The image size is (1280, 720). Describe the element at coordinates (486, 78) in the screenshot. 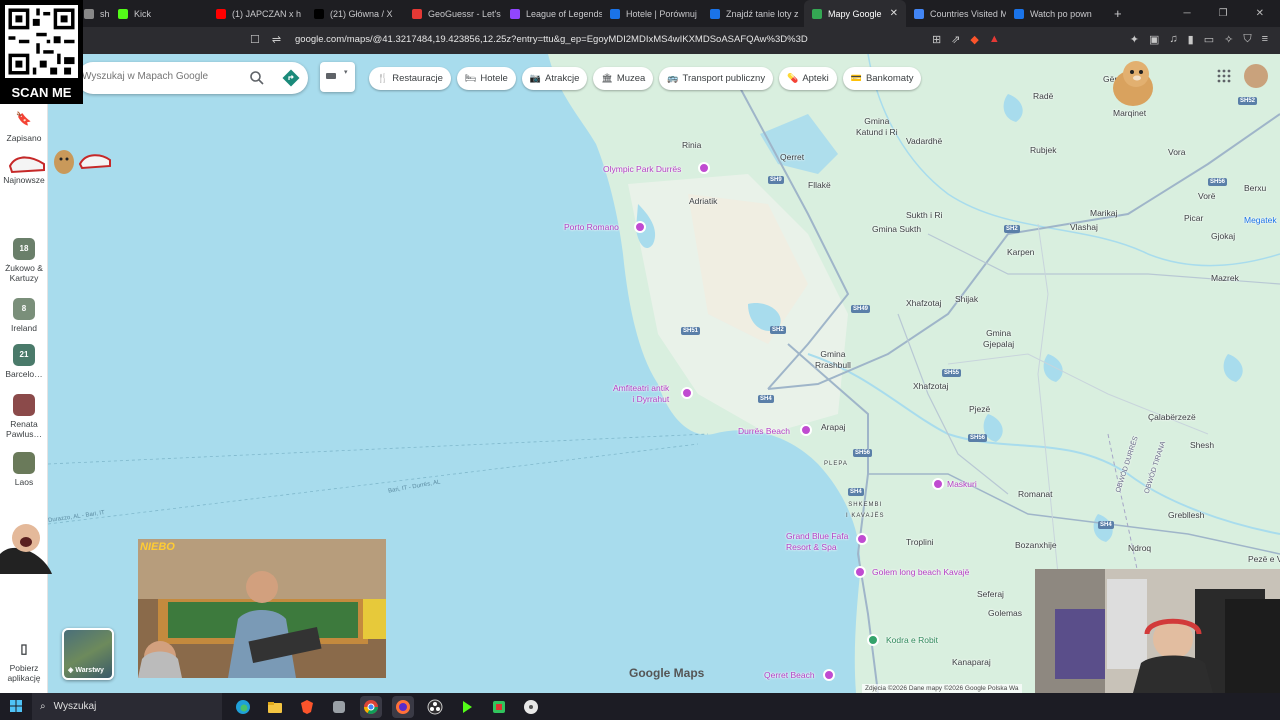

I see `category-chip: 🛏 Hotele` at that location.